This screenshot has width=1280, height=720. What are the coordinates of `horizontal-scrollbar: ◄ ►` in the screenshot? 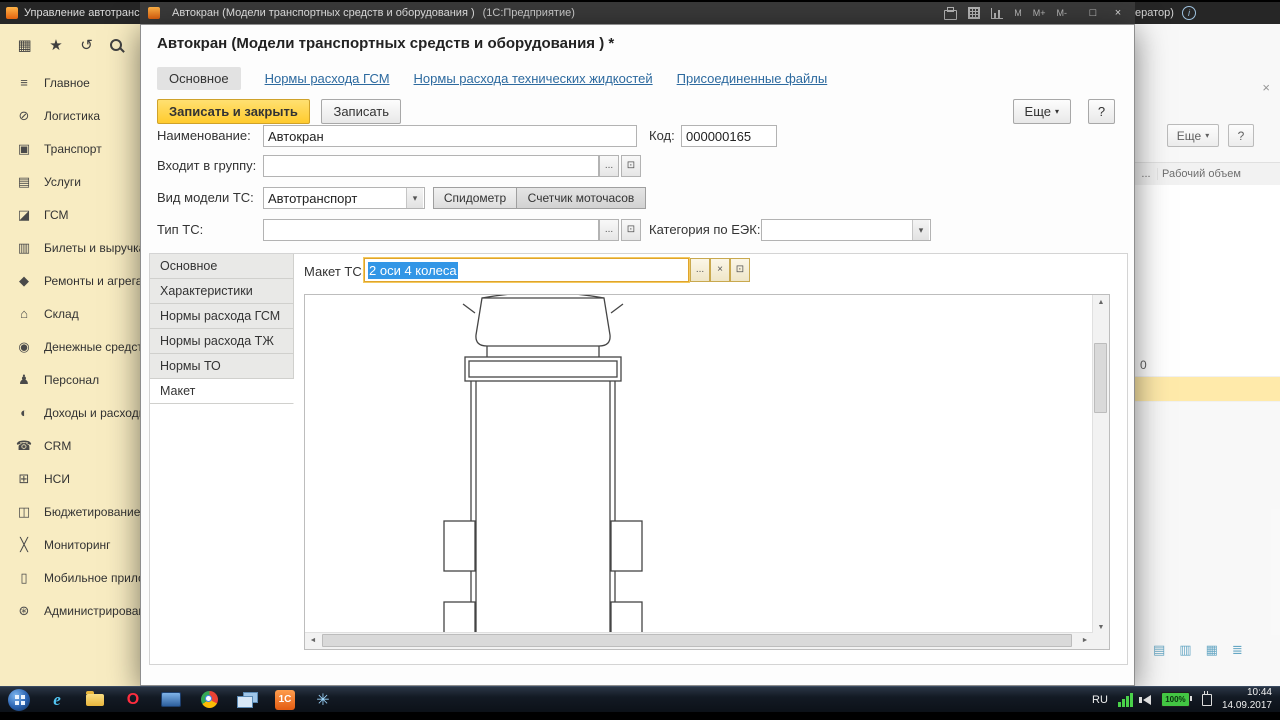 It's located at (699, 640).